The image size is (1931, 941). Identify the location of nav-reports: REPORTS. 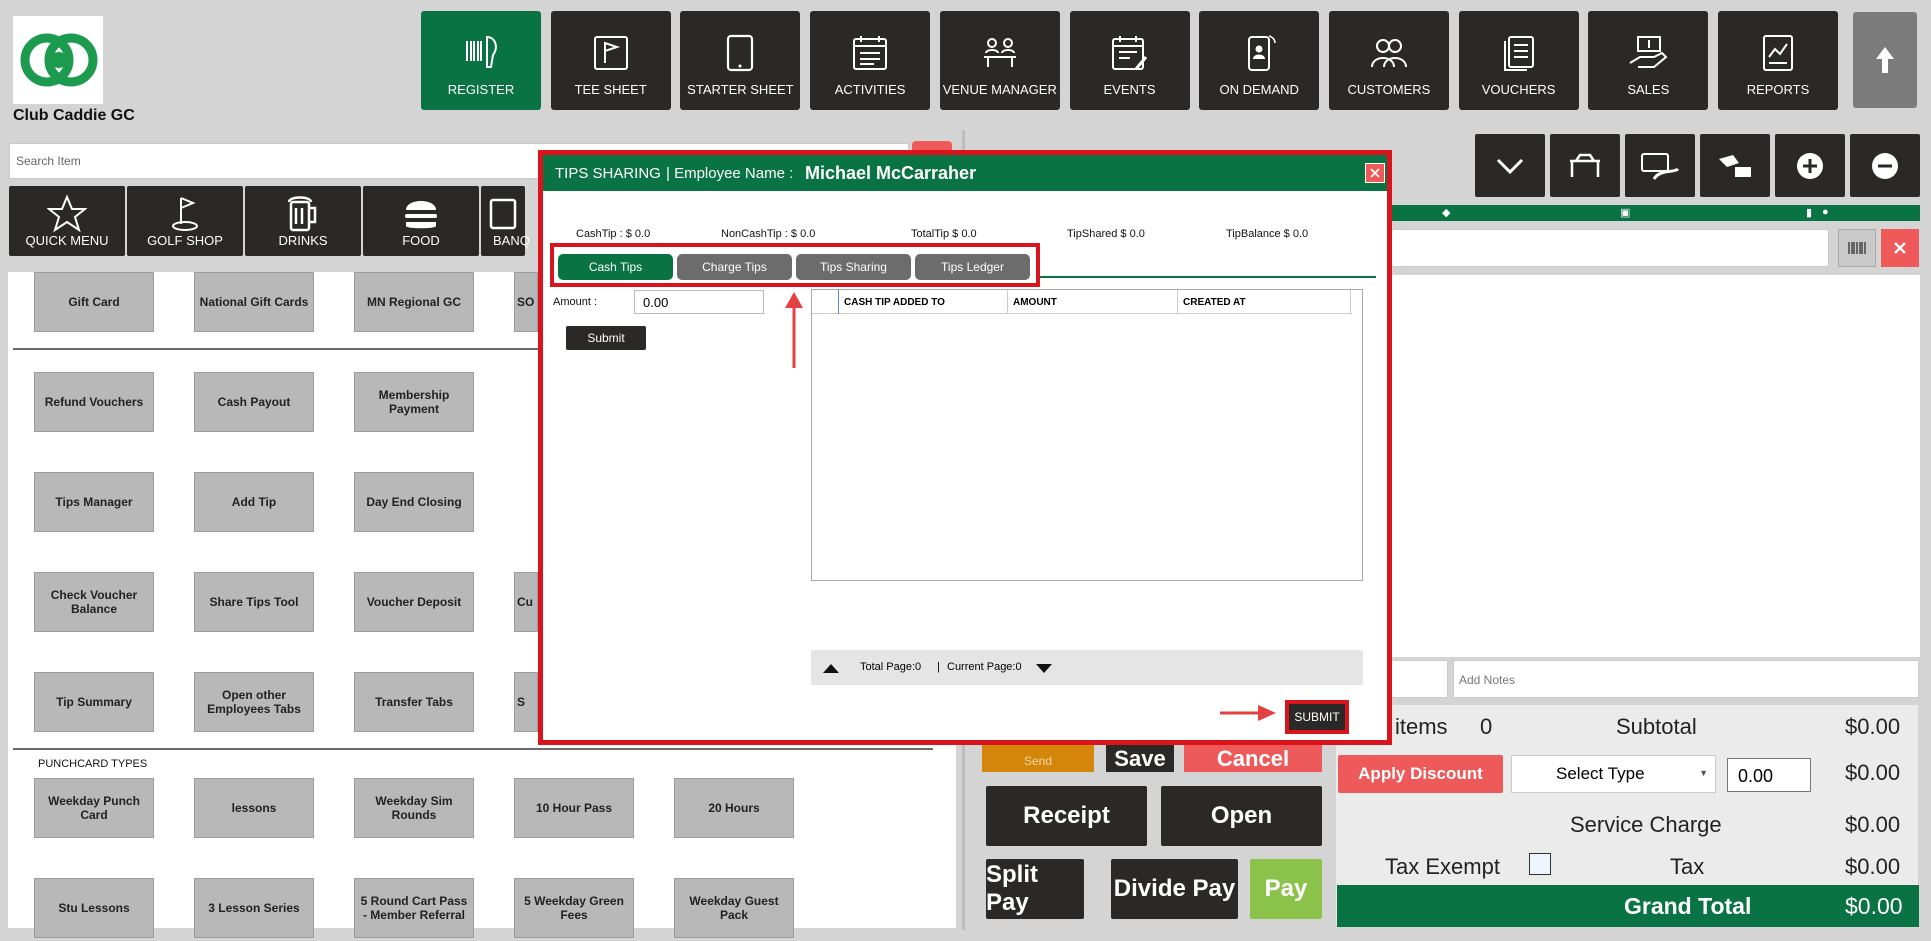
(1778, 60).